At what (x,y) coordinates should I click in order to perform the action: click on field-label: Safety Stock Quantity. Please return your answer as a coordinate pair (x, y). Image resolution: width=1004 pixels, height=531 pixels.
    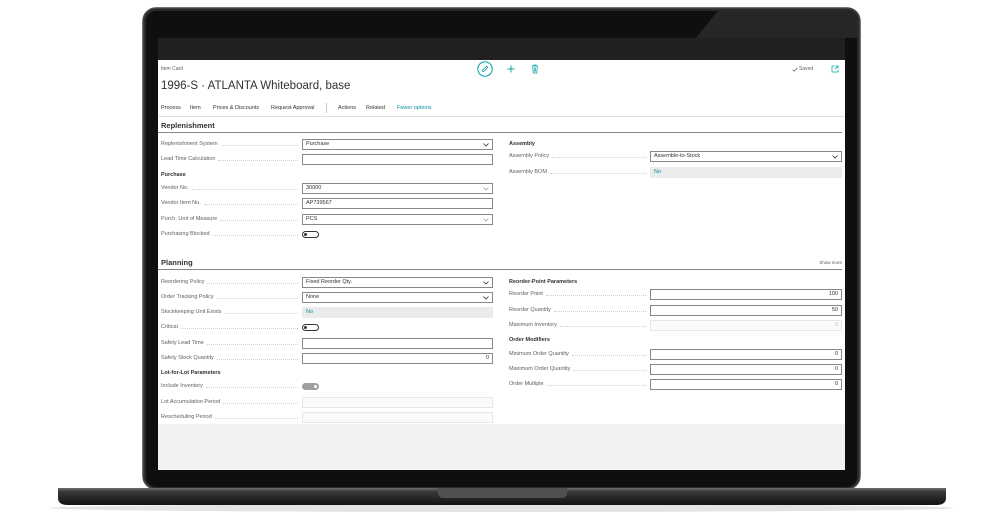
    Looking at the image, I should click on (187, 358).